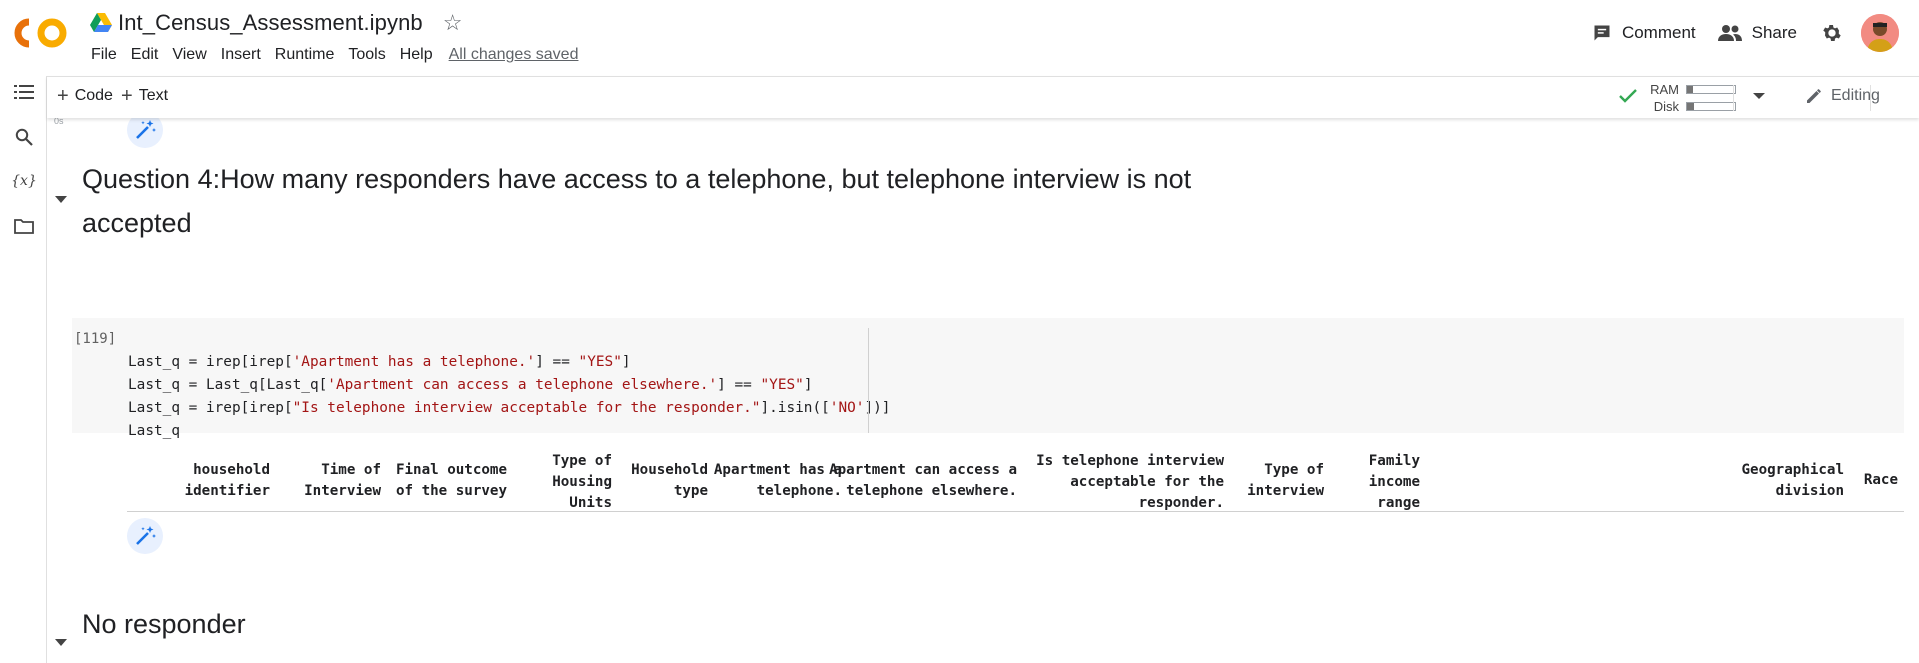  I want to click on runtime-dropdown-icon, so click(1759, 96).